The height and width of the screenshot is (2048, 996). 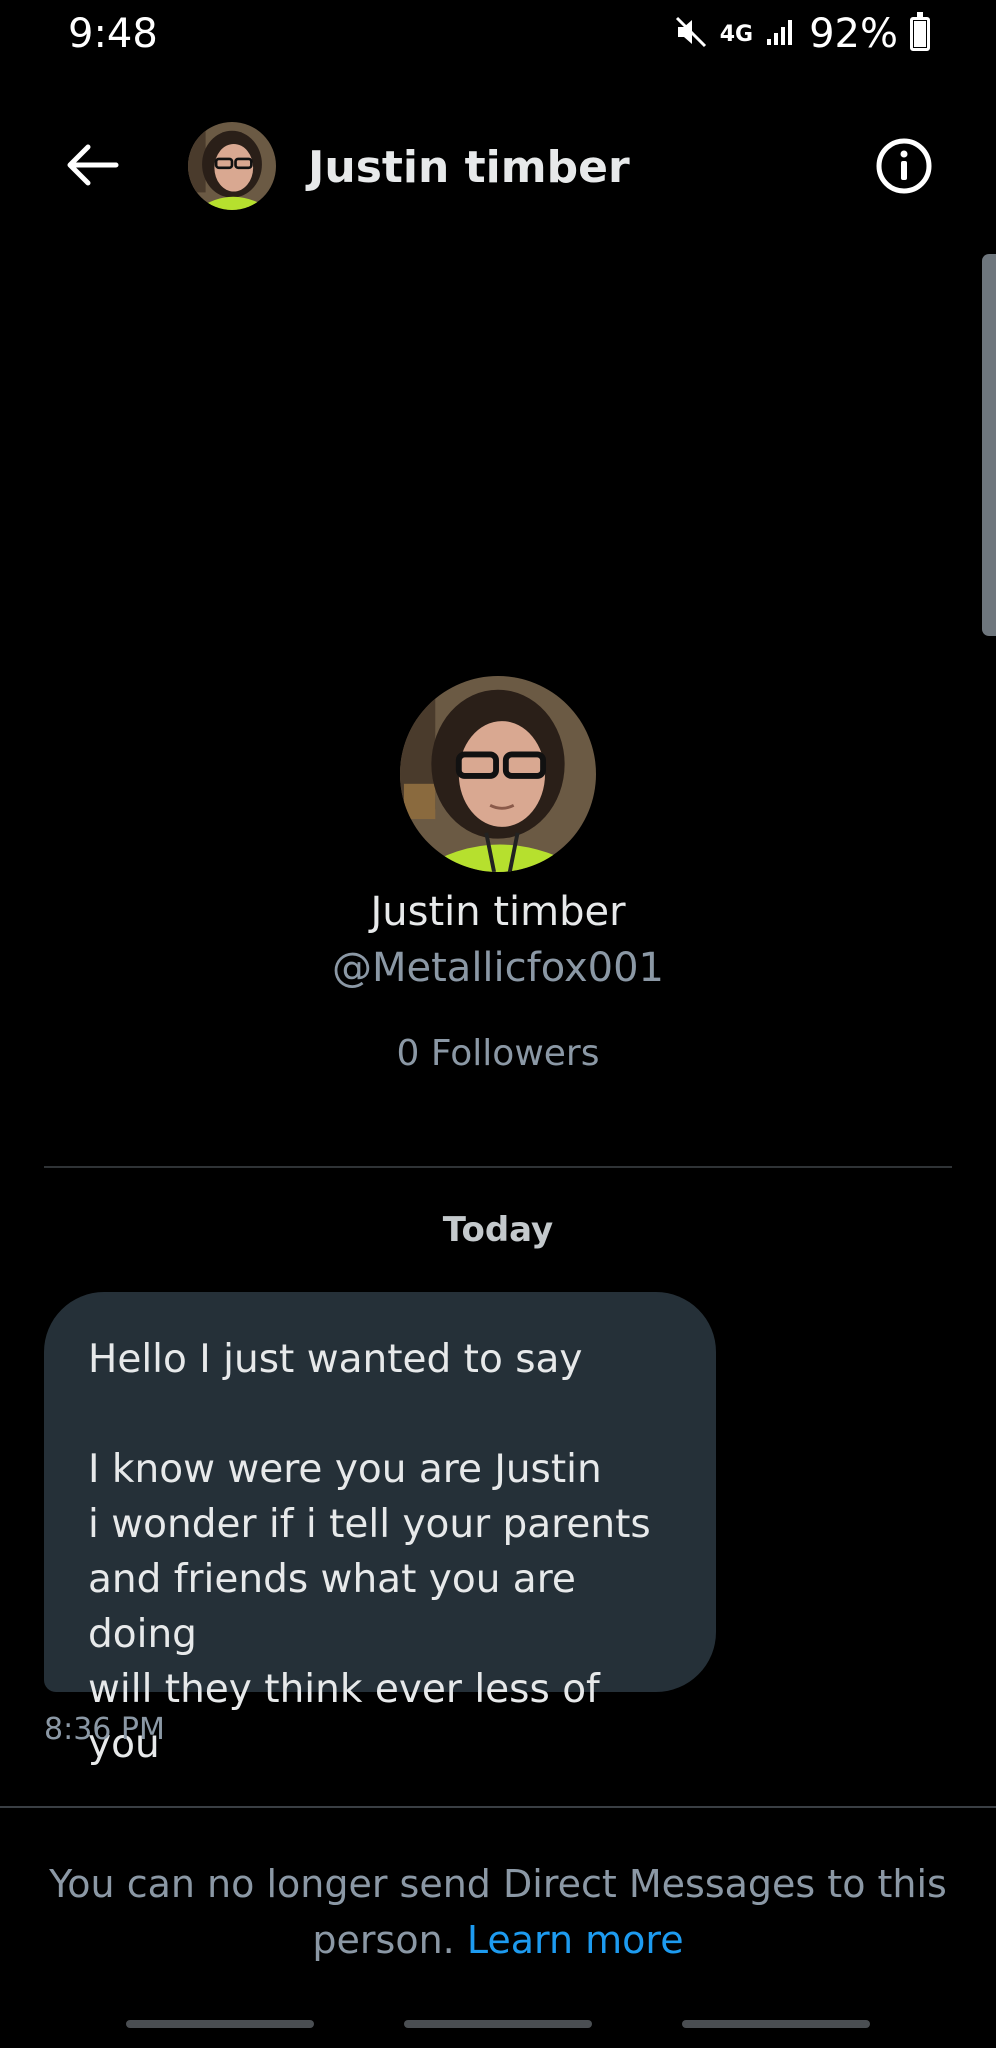 I want to click on profile-handle: @Metallicfox001, so click(x=498, y=968).